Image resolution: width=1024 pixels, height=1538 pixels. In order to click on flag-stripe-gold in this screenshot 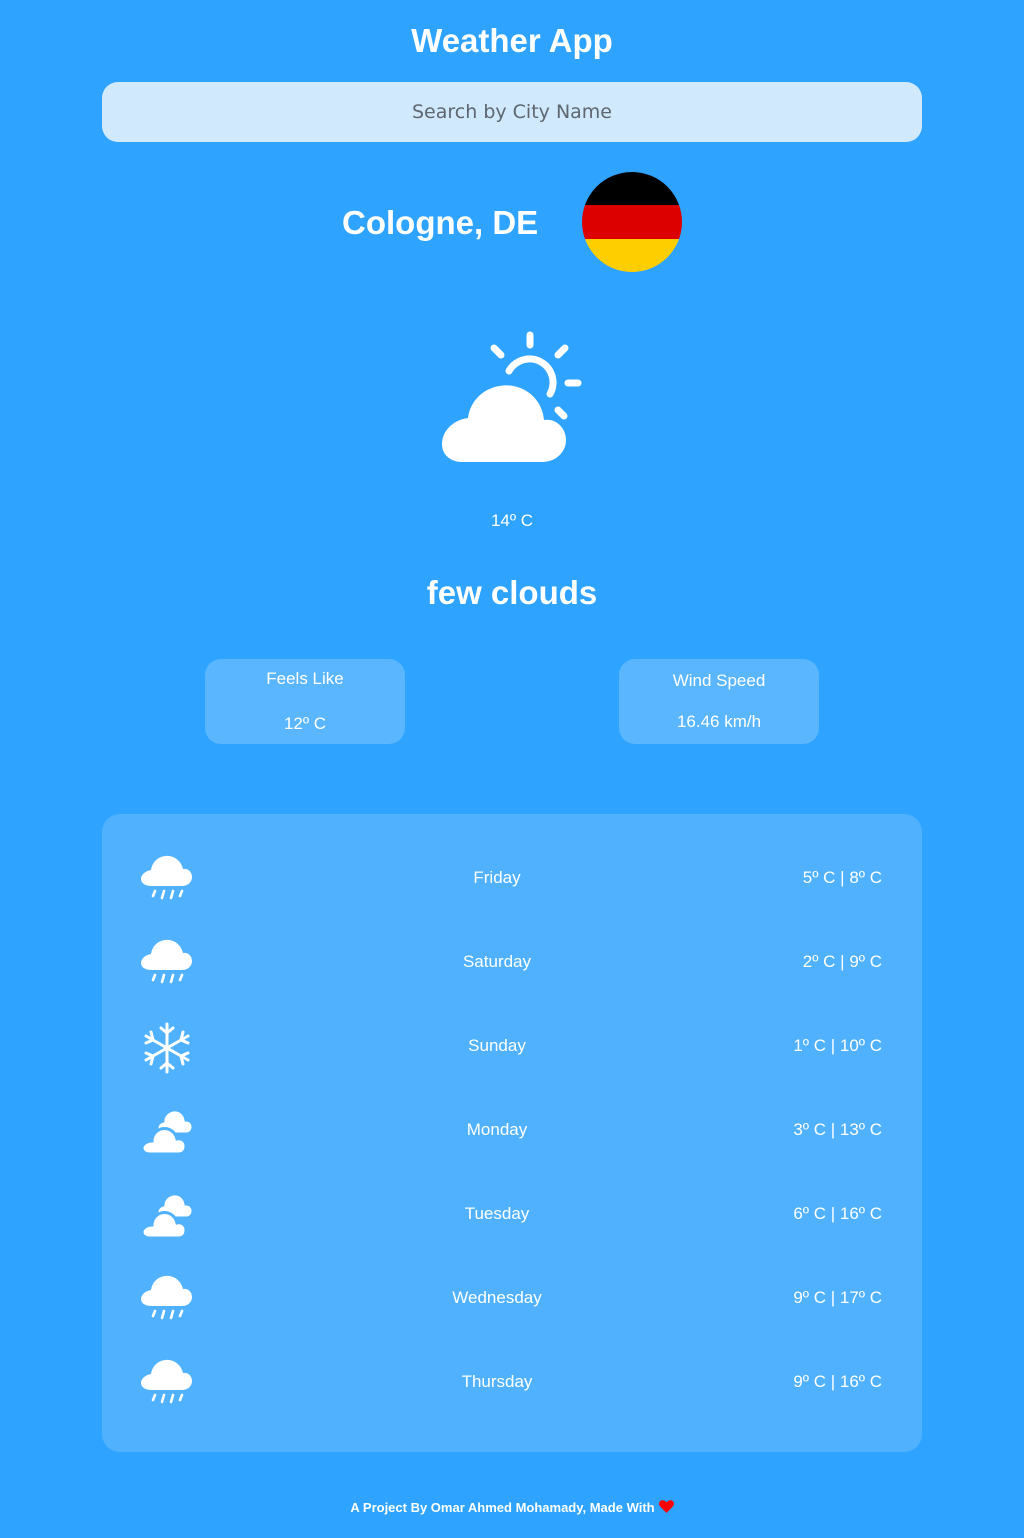, I will do `click(632, 255)`.